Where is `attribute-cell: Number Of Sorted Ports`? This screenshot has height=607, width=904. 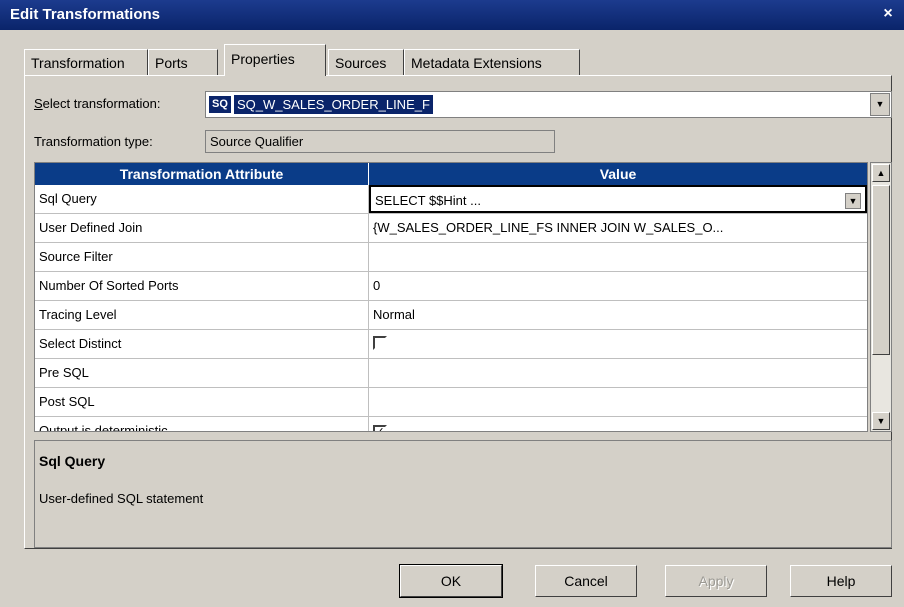
attribute-cell: Number Of Sorted Ports is located at coordinates (202, 286).